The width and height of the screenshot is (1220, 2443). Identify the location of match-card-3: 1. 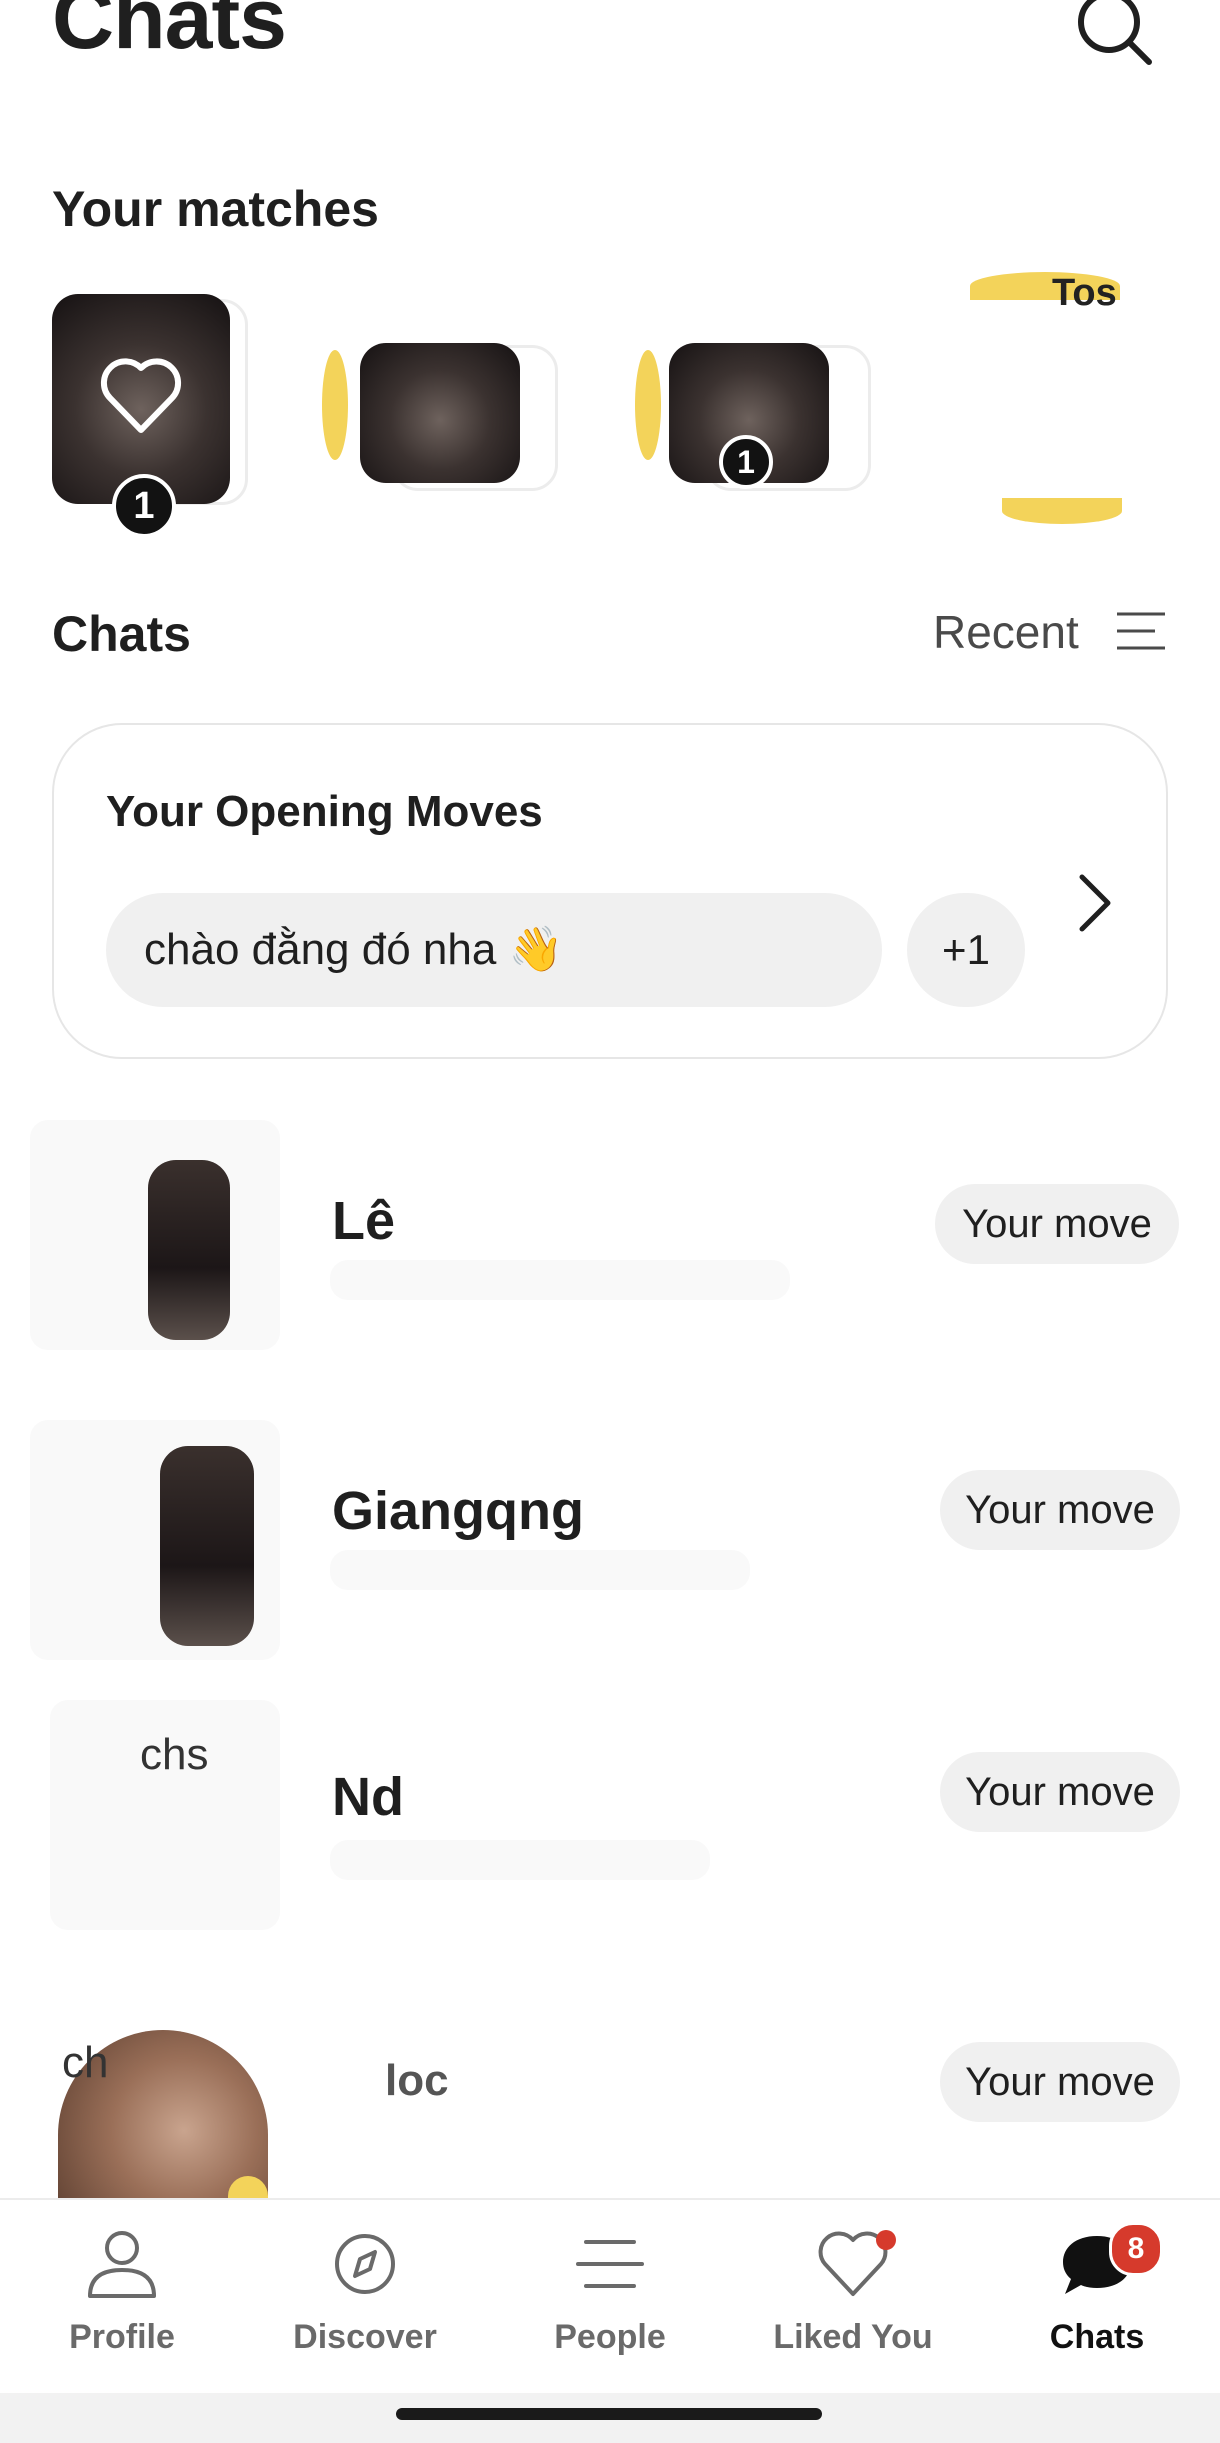
(760, 435).